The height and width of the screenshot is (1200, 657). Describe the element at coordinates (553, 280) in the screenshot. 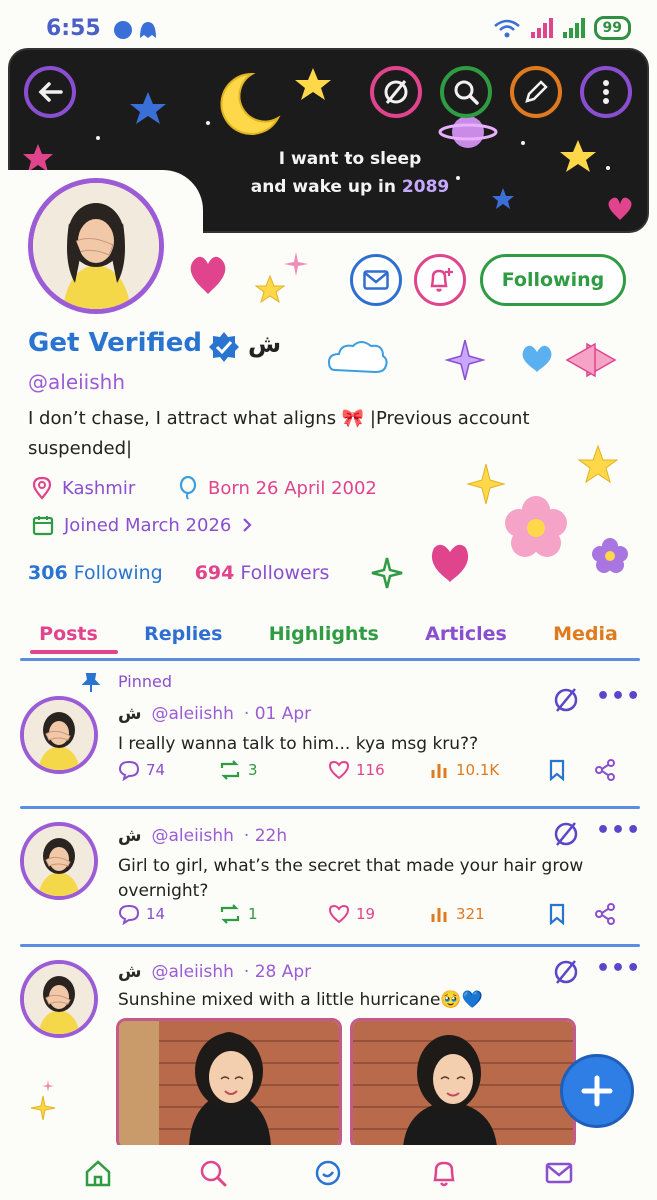

I see `following-button: Following` at that location.